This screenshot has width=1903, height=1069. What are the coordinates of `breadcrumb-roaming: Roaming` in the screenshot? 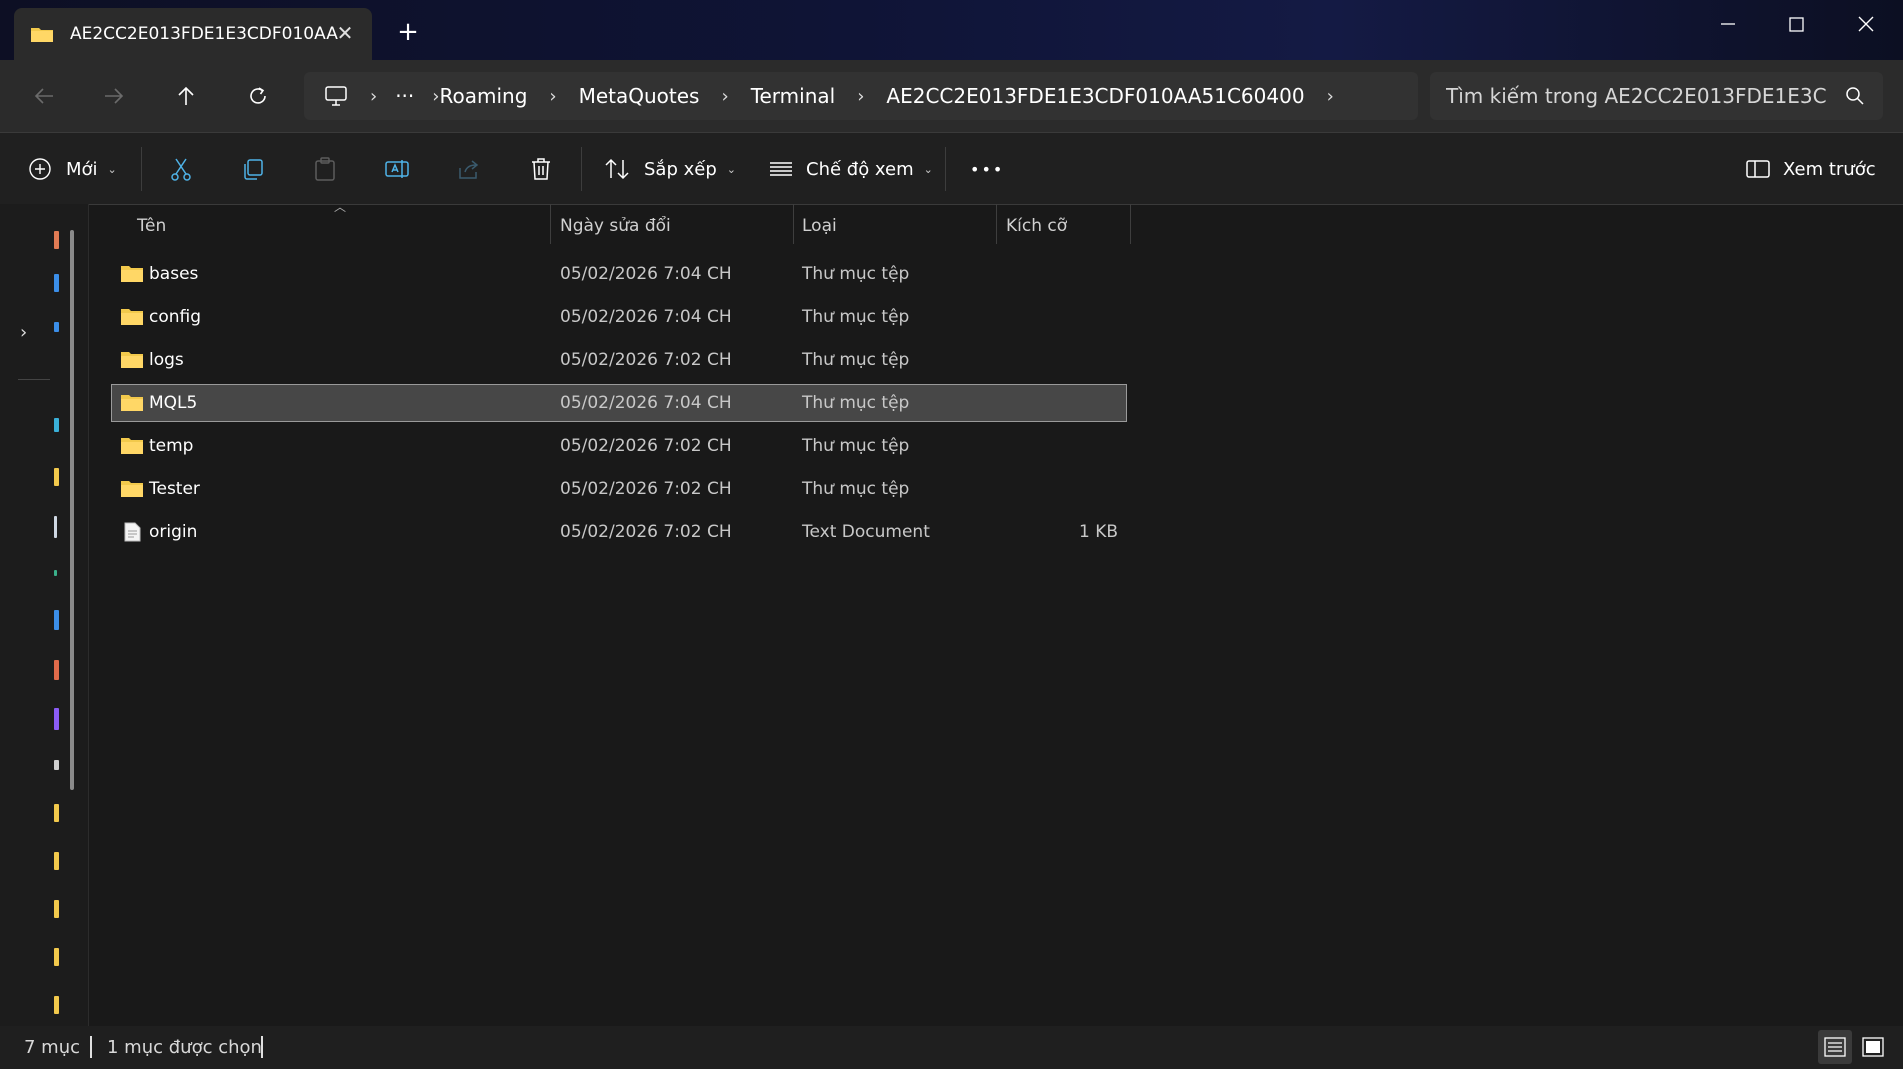 It's located at (483, 96).